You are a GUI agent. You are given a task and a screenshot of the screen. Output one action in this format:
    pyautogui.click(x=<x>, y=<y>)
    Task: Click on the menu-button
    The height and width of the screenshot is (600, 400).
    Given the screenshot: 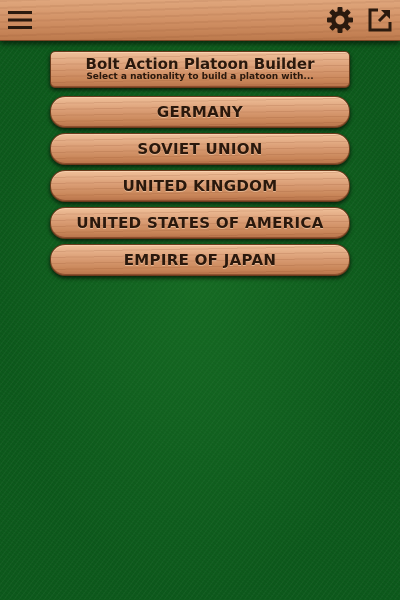 What is the action you would take?
    pyautogui.click(x=20, y=20)
    